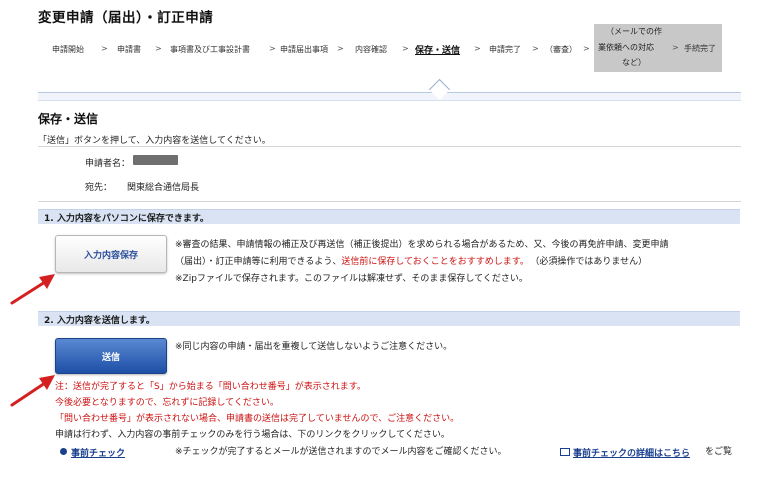 This screenshot has height=478, width=780. What do you see at coordinates (32, 289) in the screenshot?
I see `arrow-to-save-icon` at bounding box center [32, 289].